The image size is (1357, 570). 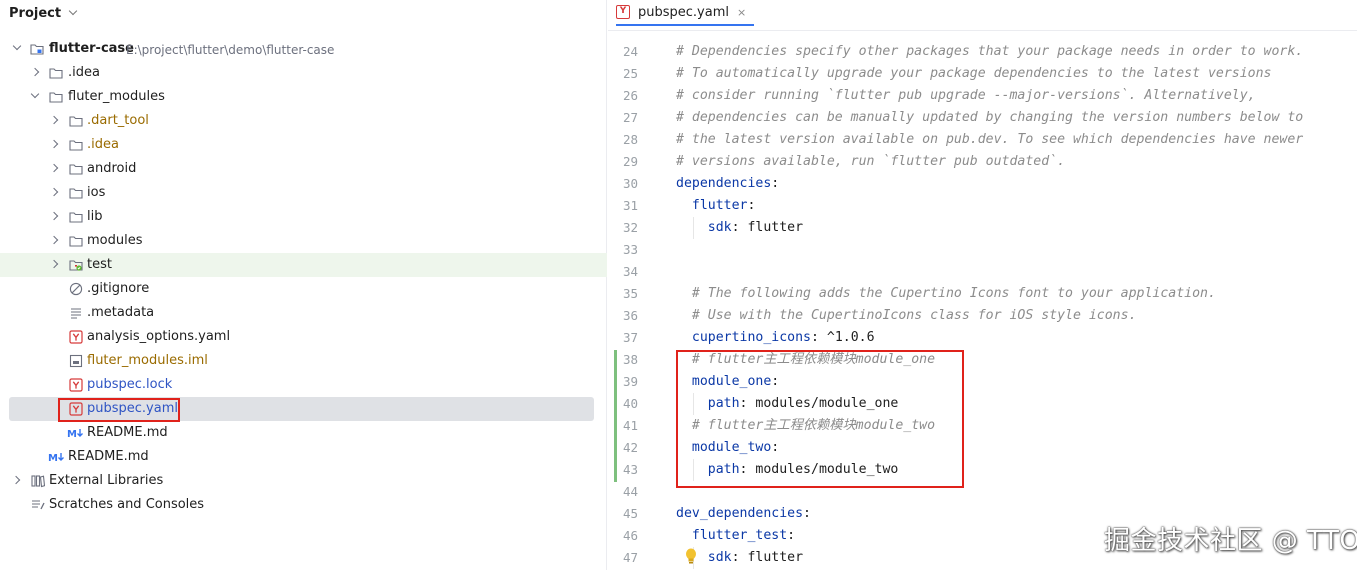 I want to click on tree-item-lib: lib, so click(x=303, y=217).